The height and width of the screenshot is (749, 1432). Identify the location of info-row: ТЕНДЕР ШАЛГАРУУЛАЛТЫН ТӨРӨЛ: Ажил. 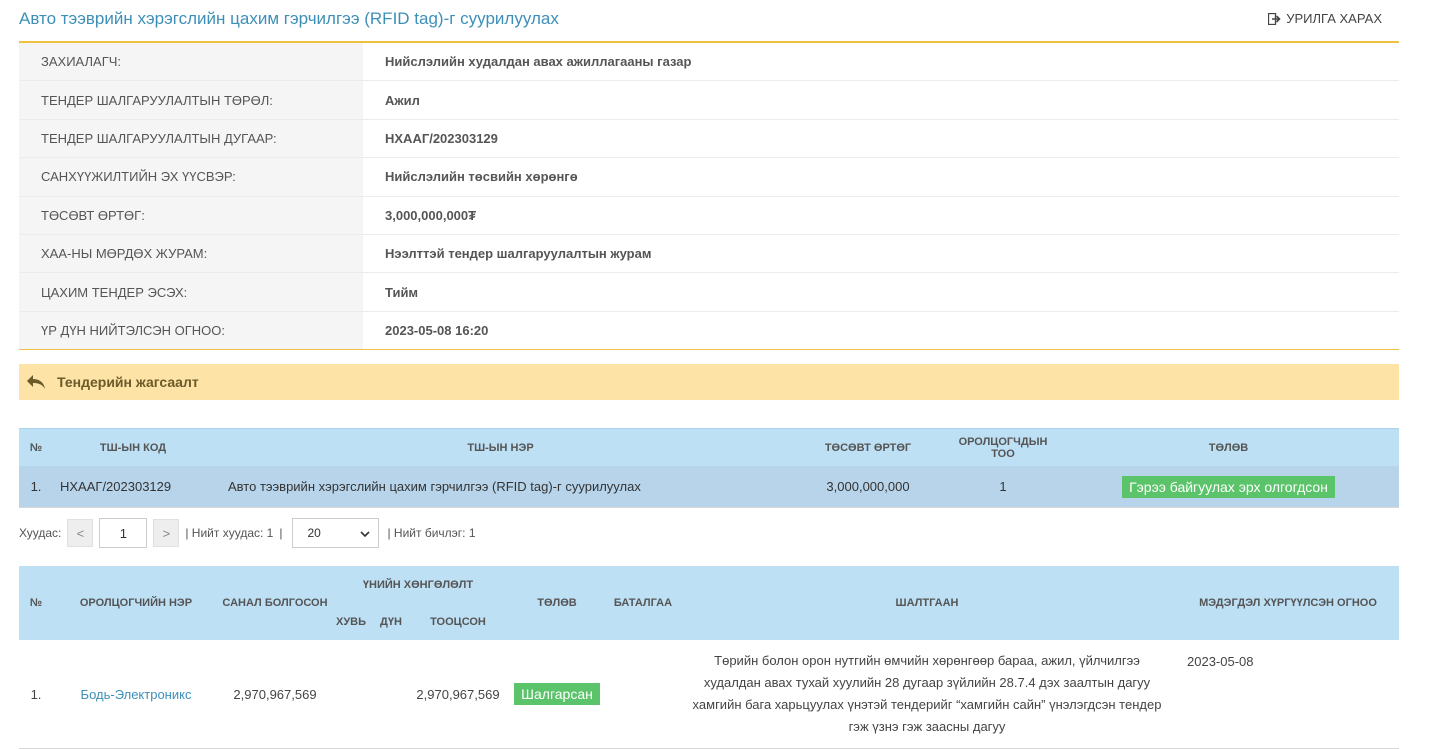
(709, 100).